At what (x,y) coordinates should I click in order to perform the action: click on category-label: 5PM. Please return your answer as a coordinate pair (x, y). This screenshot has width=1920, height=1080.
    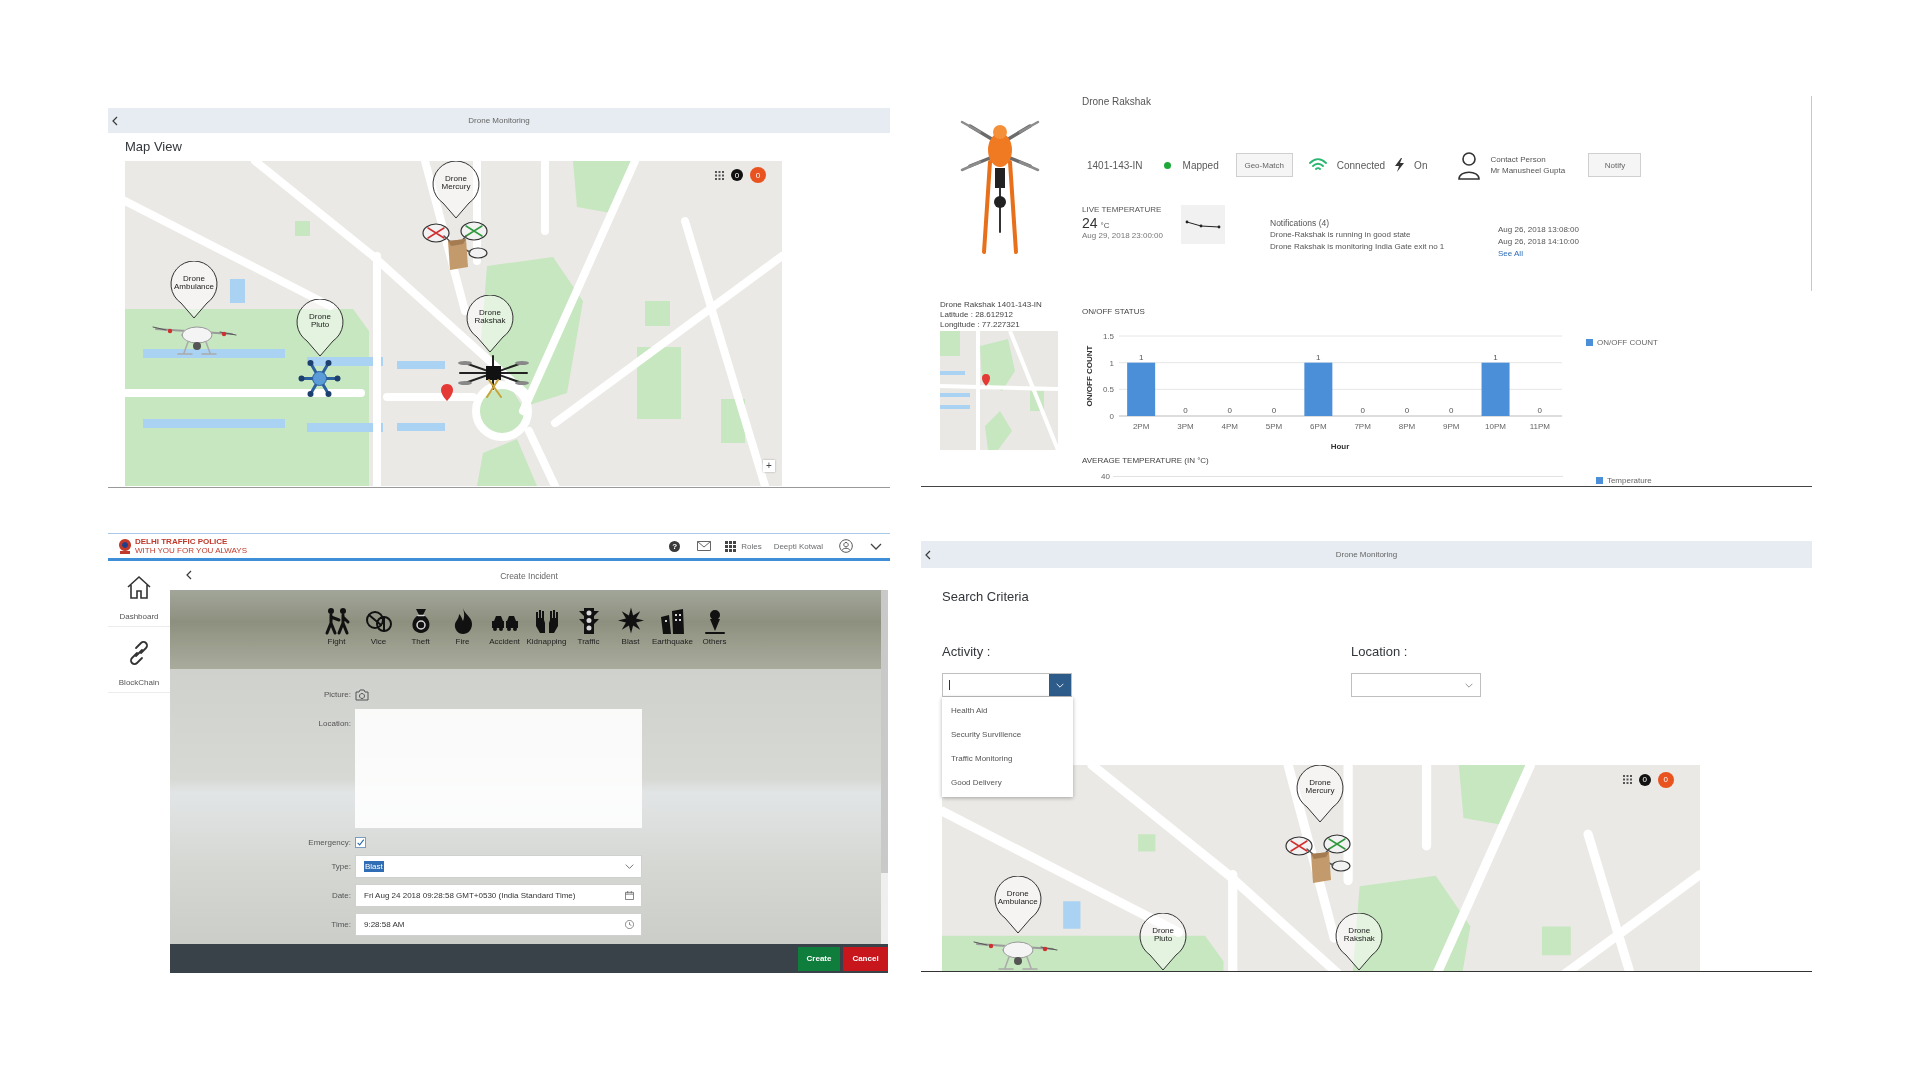
    Looking at the image, I should click on (1274, 426).